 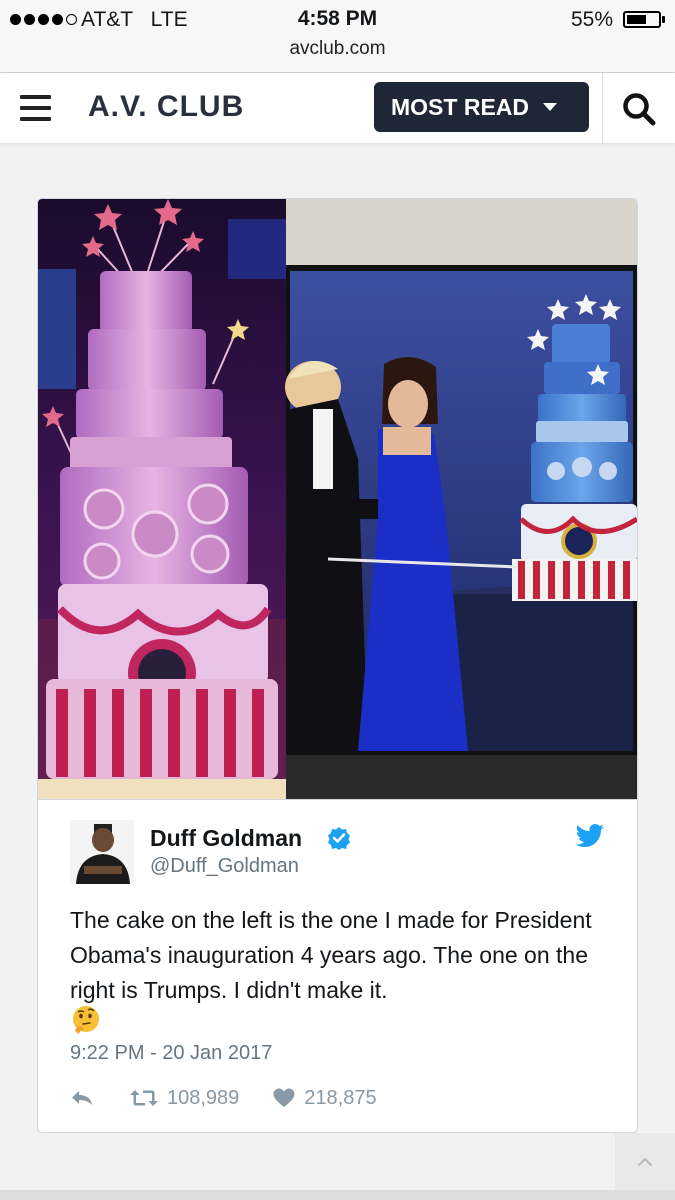 I want to click on site-logo: A.V. CLUB, so click(x=166, y=107).